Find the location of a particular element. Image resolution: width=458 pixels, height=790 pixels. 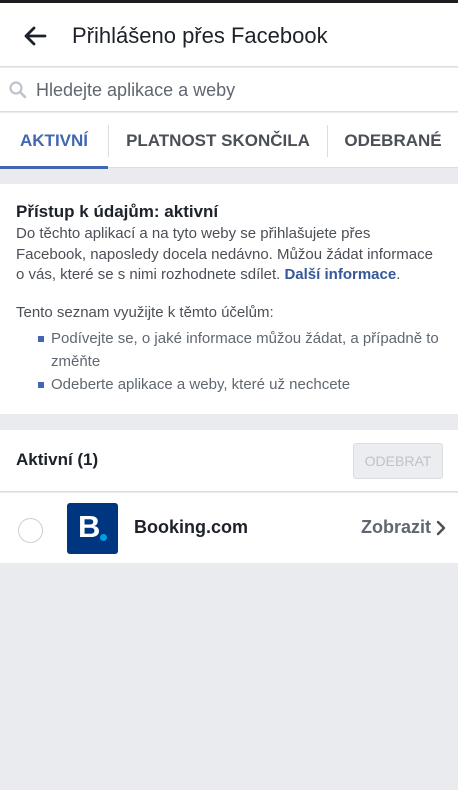

search-input is located at coordinates (241, 90).